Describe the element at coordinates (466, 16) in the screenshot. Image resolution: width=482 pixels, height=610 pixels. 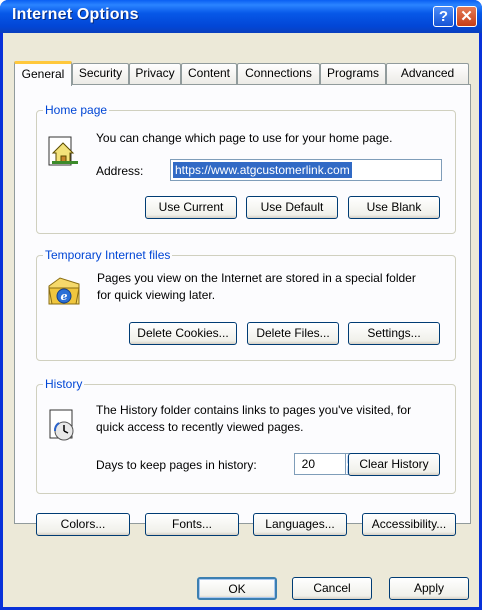
I see `close-icon: ✕` at that location.